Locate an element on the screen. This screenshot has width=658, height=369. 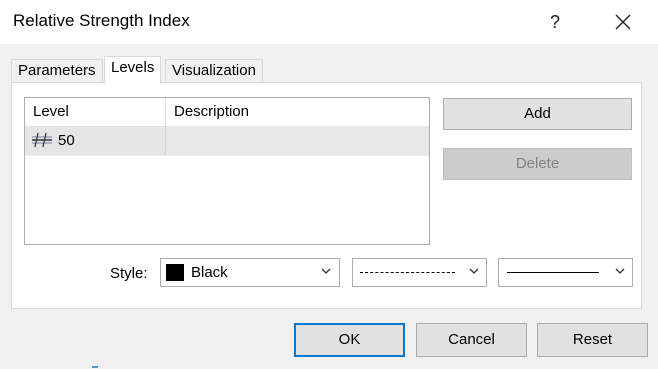
column-header-level: Level is located at coordinates (95, 112).